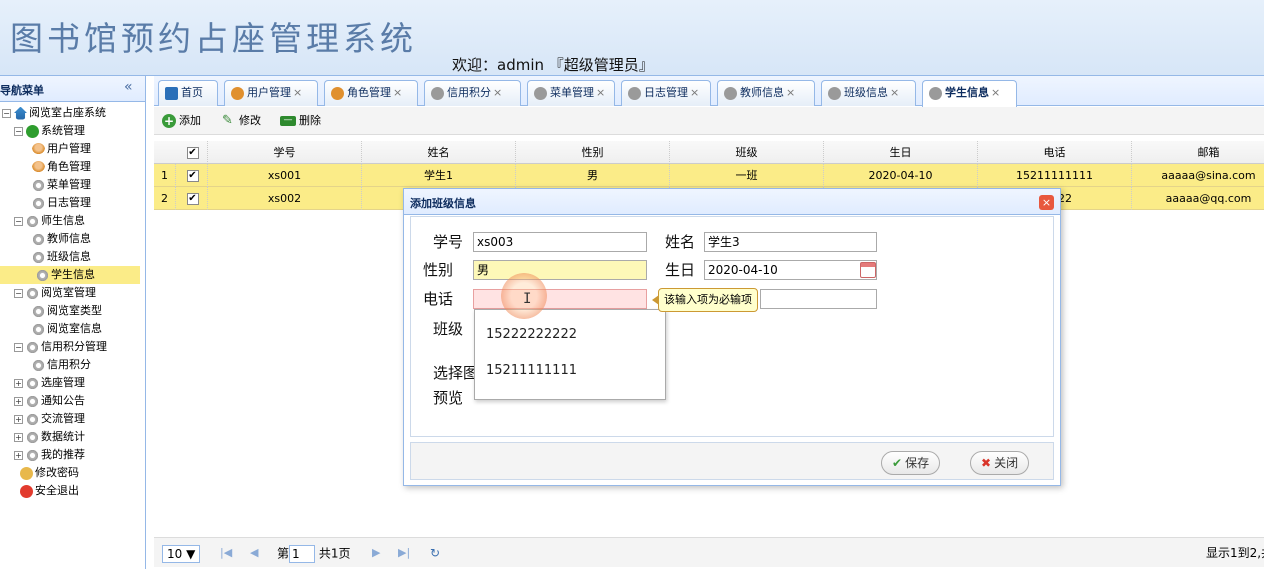  I want to click on tab-item: 日志管理 ×, so click(666, 93).